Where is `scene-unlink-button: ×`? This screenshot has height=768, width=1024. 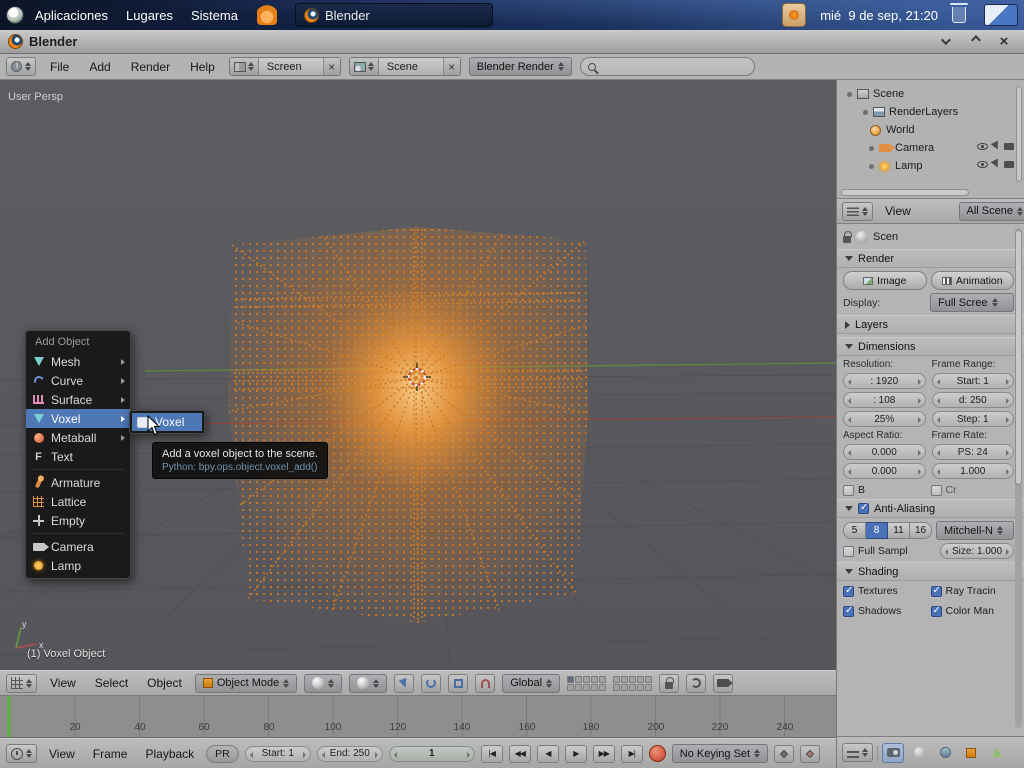 scene-unlink-button: × is located at coordinates (451, 66).